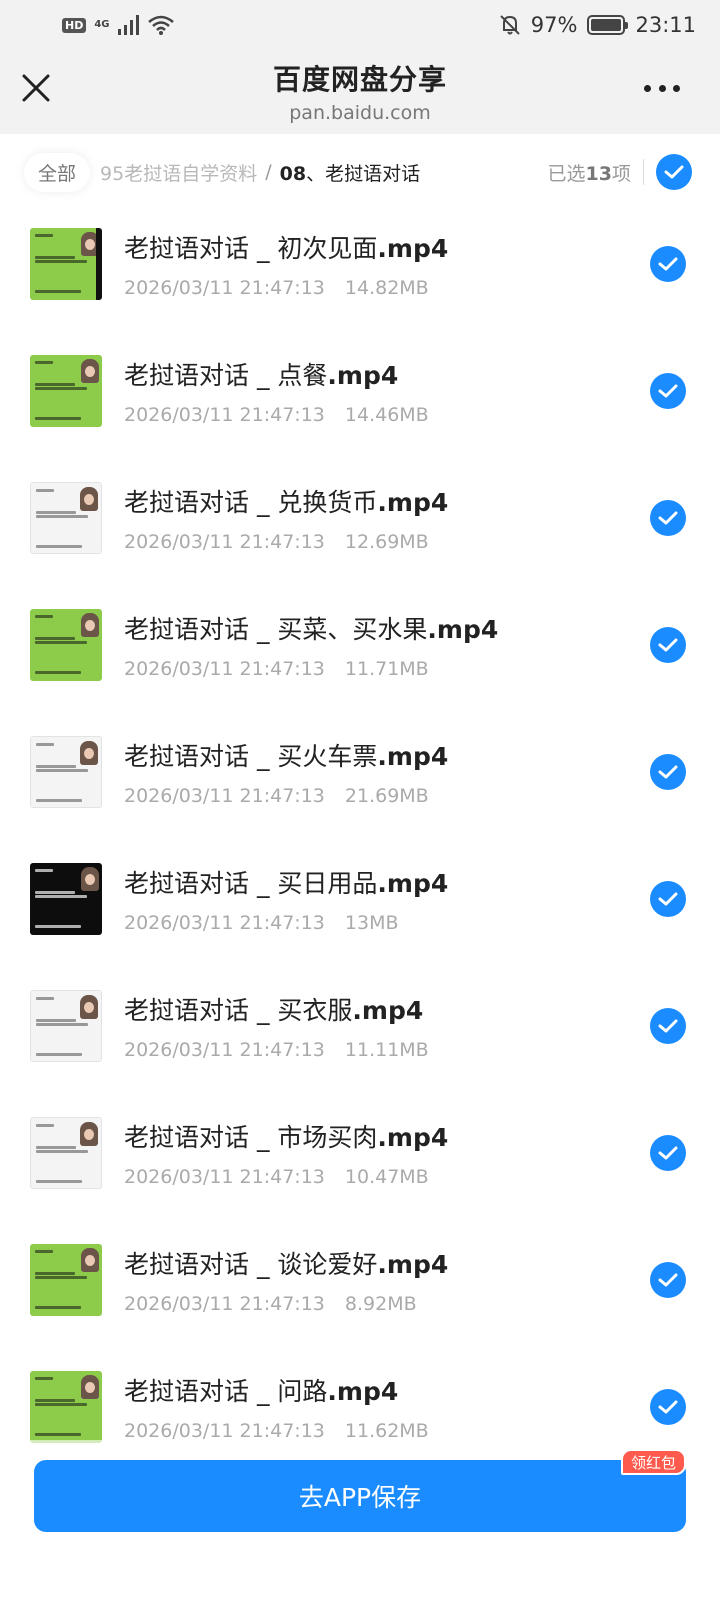  Describe the element at coordinates (276, 629) in the screenshot. I see `file-name-base: 老挝语对话 _ 买菜、买水果` at that location.